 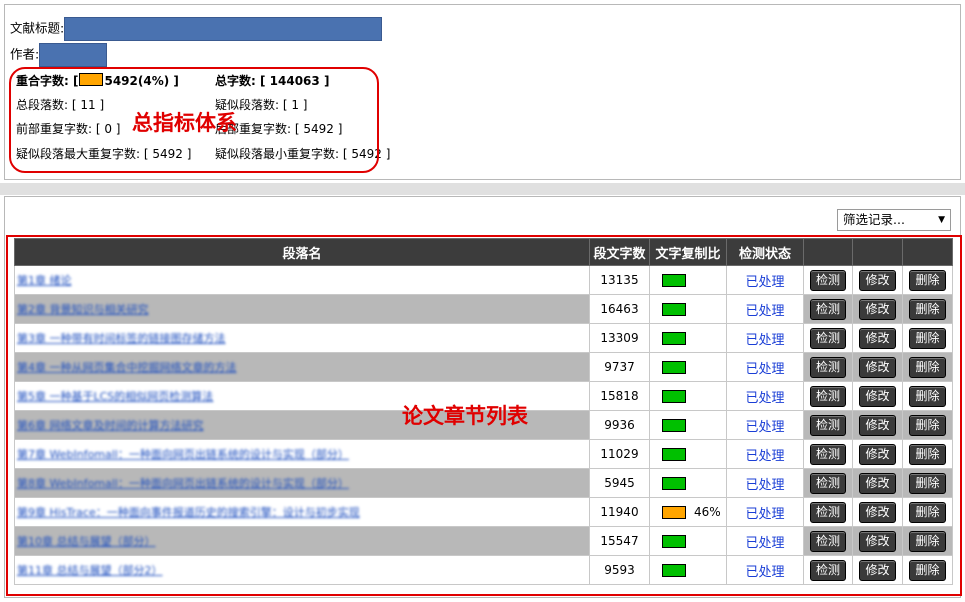 I want to click on author-row: 作者:, so click(x=59, y=55).